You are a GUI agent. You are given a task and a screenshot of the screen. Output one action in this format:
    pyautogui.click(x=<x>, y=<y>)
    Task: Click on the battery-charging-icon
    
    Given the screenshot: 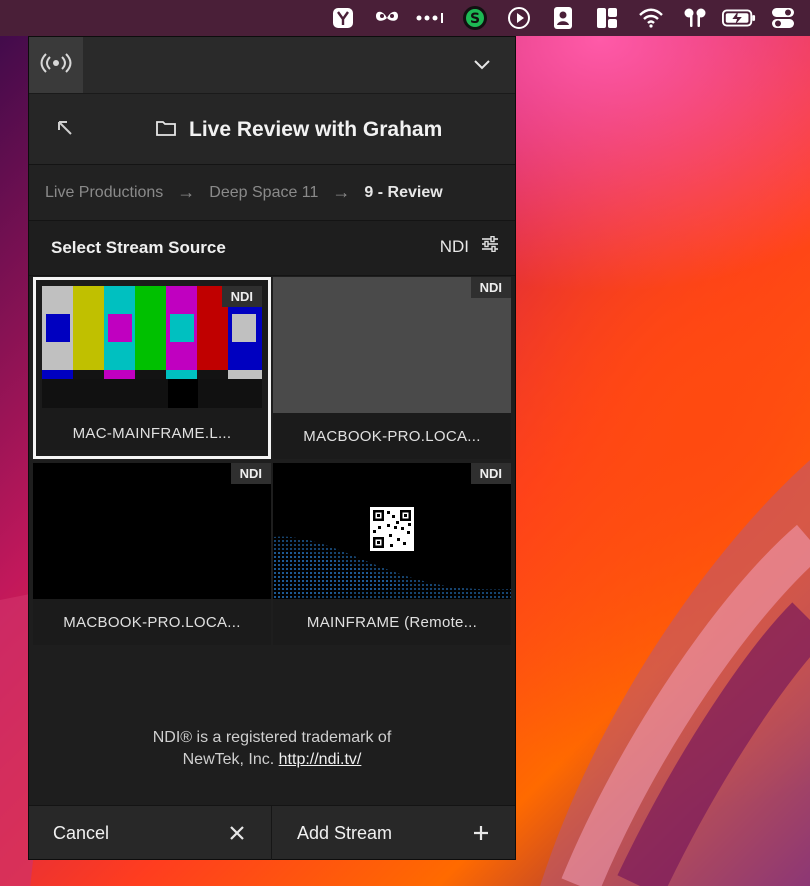 What is the action you would take?
    pyautogui.click(x=739, y=18)
    